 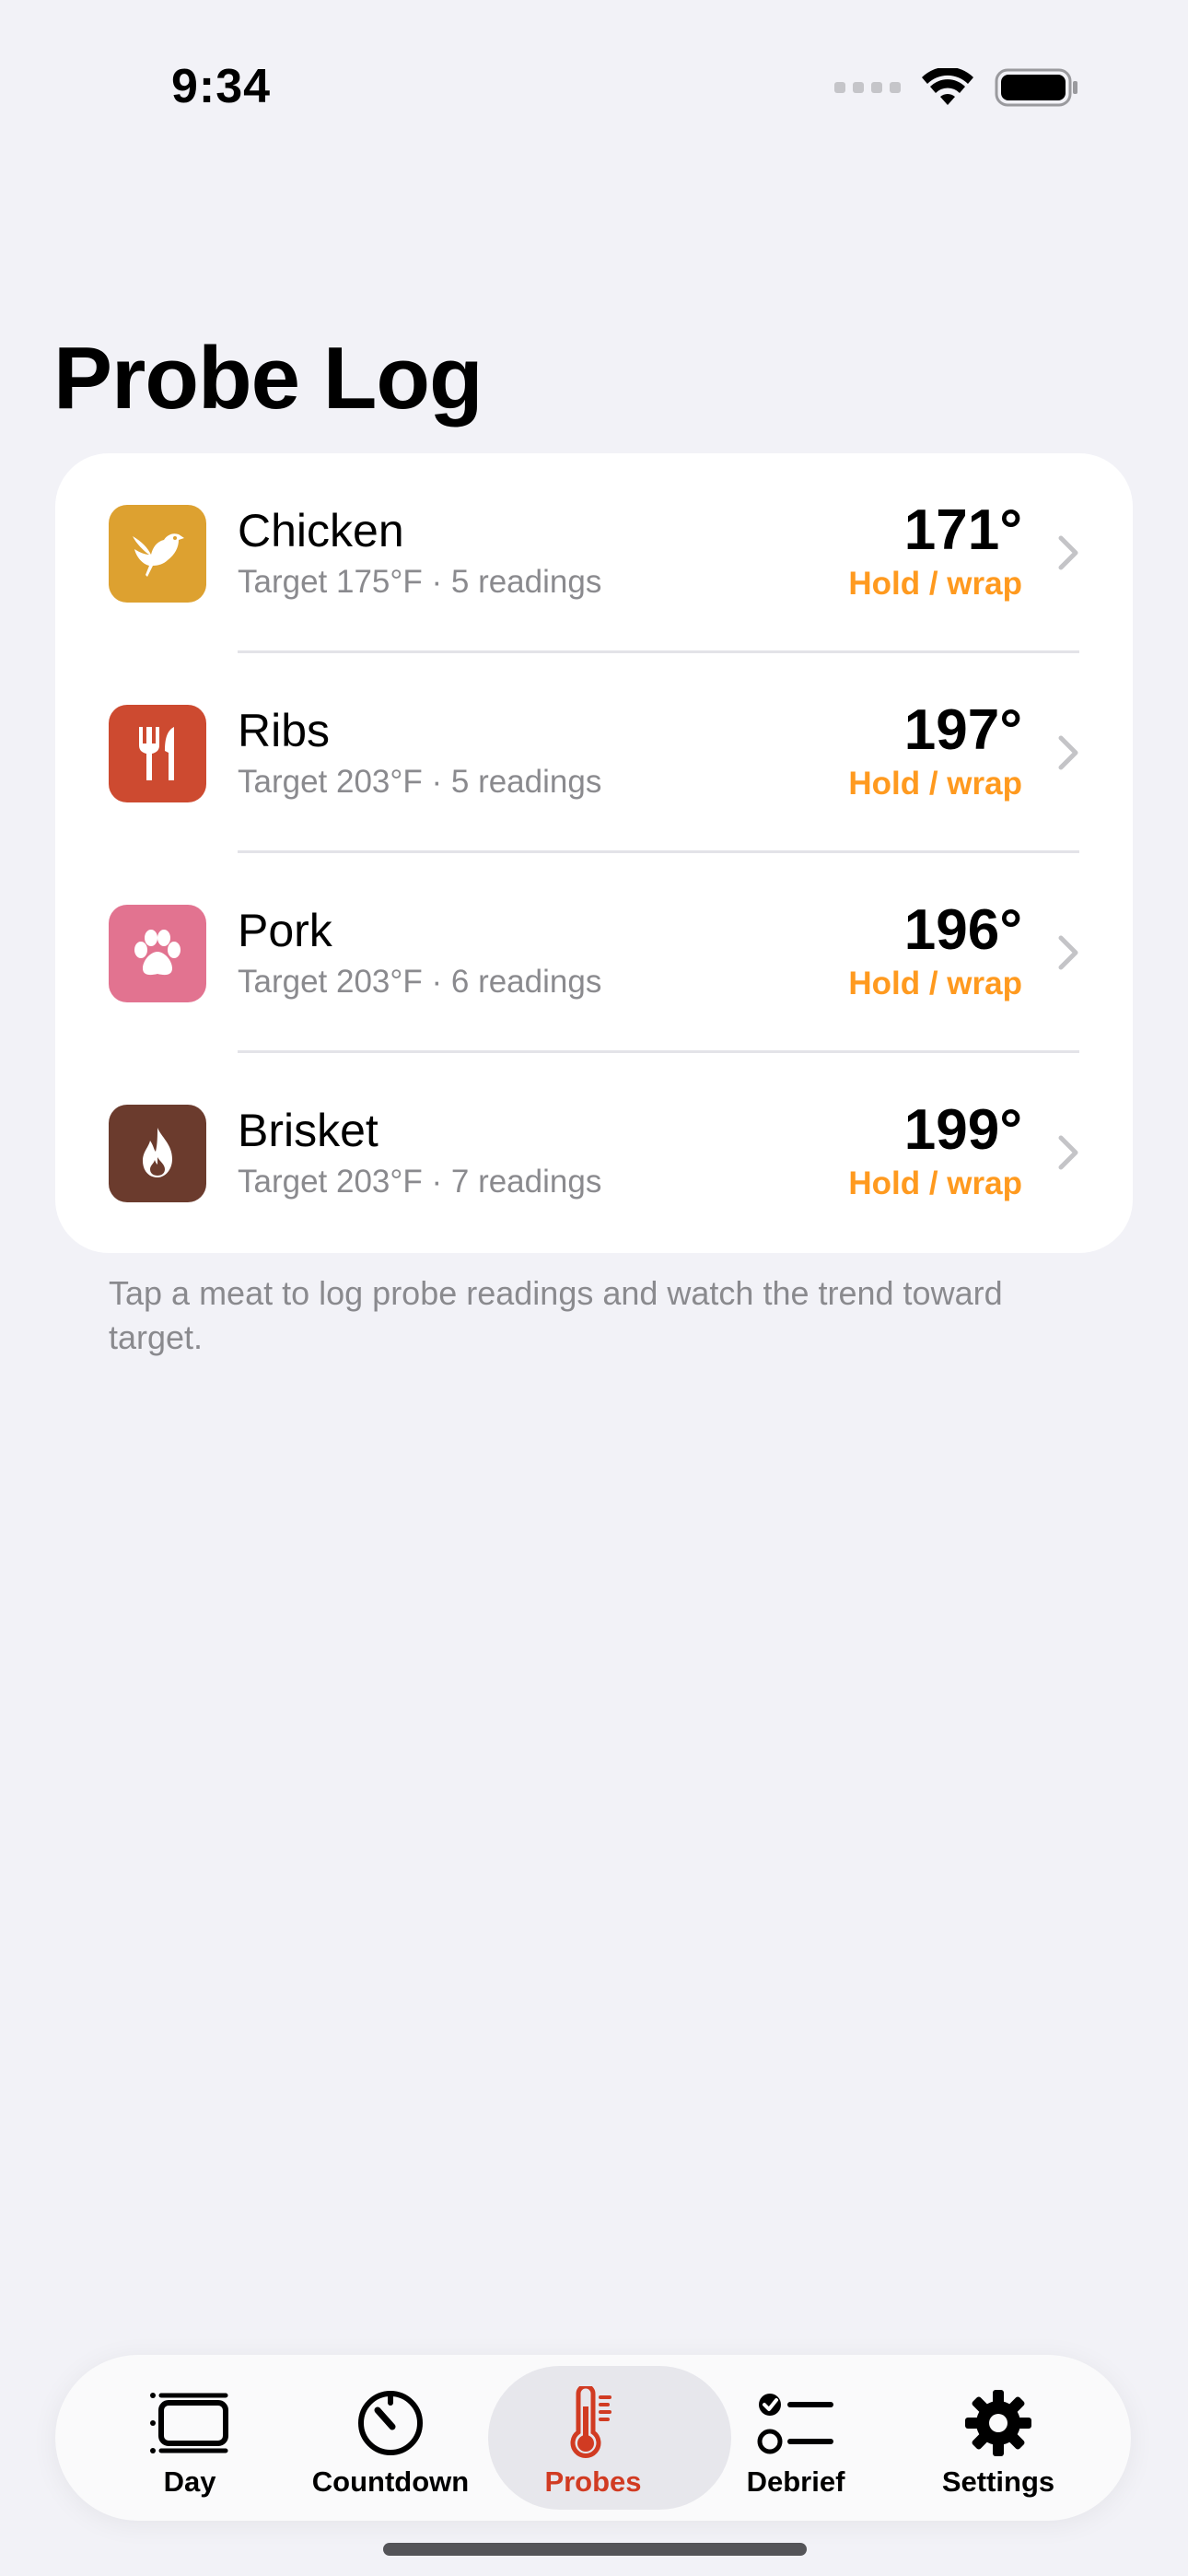 I want to click on tab-day: Day, so click(x=189, y=2438).